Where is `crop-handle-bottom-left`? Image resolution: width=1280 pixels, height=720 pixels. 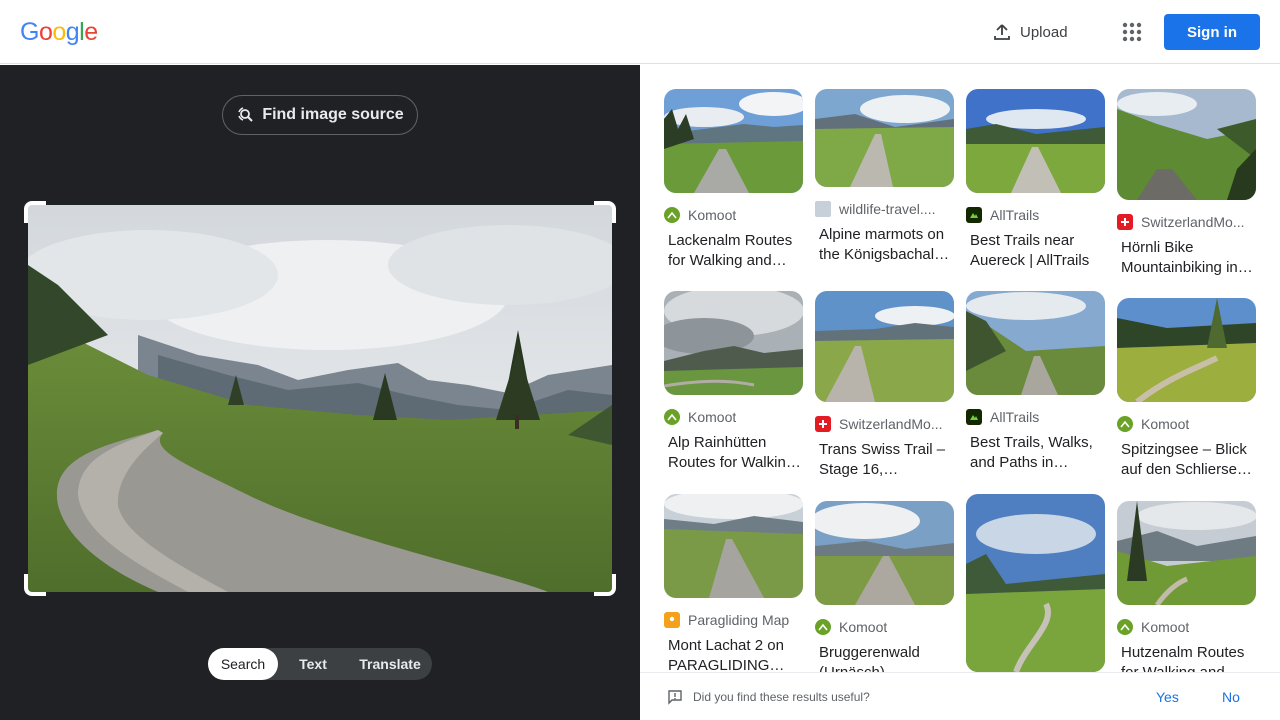 crop-handle-bottom-left is located at coordinates (35, 585).